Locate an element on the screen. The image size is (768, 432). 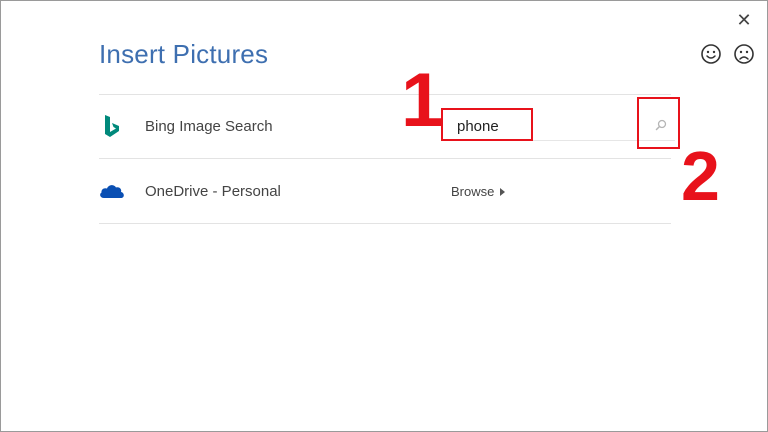
dialog-title: Insert Pictures is located at coordinates (184, 54).